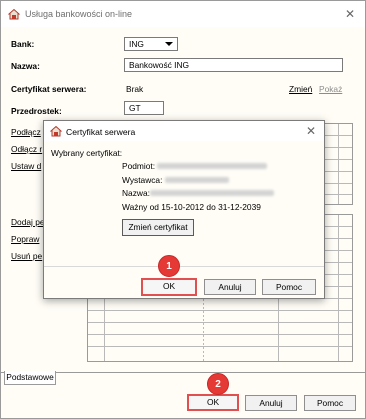 The image size is (366, 419). I want to click on bank-select-value: ING, so click(136, 44).